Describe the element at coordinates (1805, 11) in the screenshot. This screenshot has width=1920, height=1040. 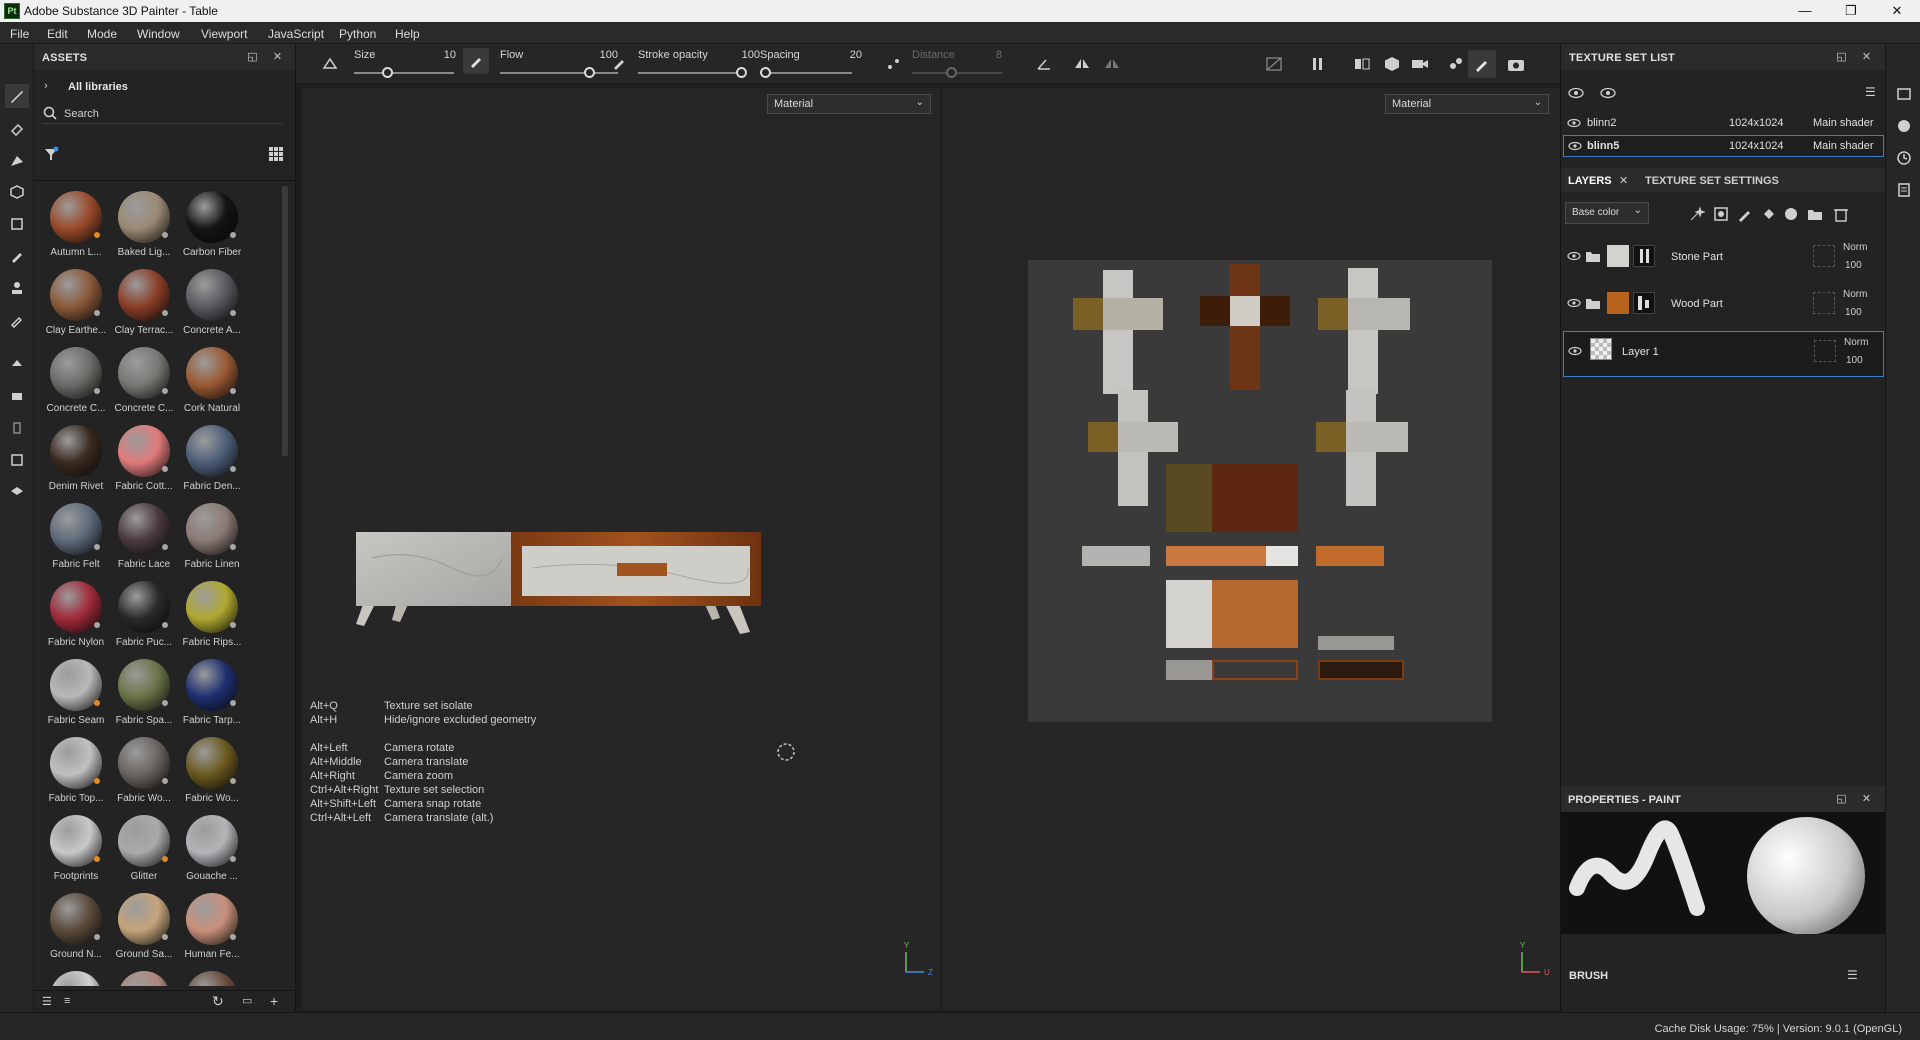
I see `minimize-button: —` at that location.